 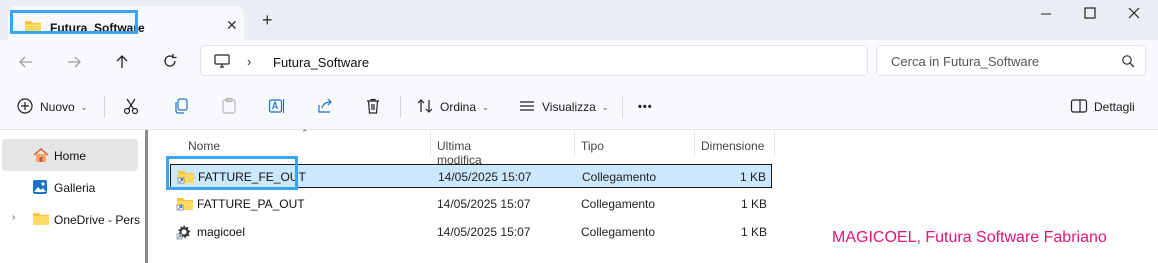 What do you see at coordinates (75, 188) in the screenshot?
I see `nav-item-label: Galleria` at bounding box center [75, 188].